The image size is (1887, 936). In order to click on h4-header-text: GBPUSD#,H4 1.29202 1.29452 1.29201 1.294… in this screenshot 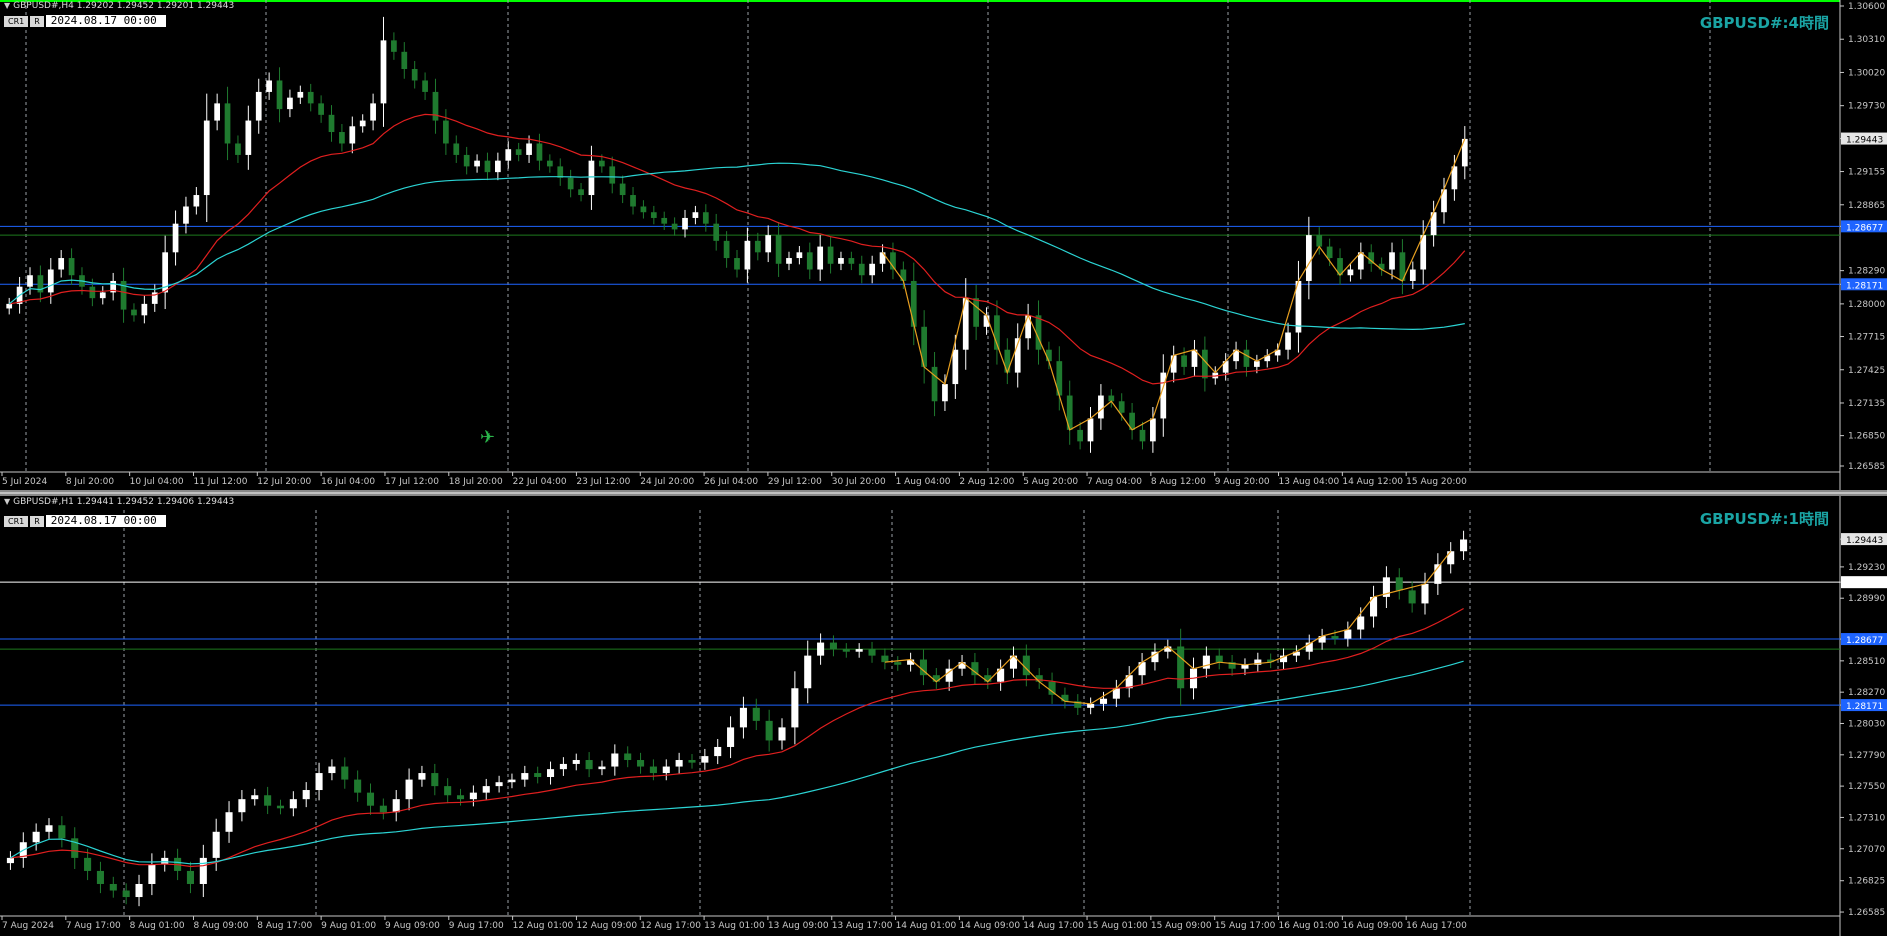, I will do `click(124, 6)`.